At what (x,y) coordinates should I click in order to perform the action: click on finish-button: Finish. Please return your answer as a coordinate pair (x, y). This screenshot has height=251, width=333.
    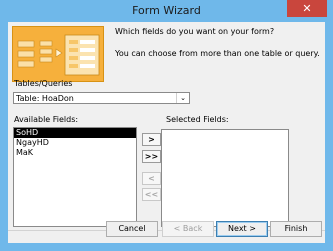
    Looking at the image, I should click on (296, 229).